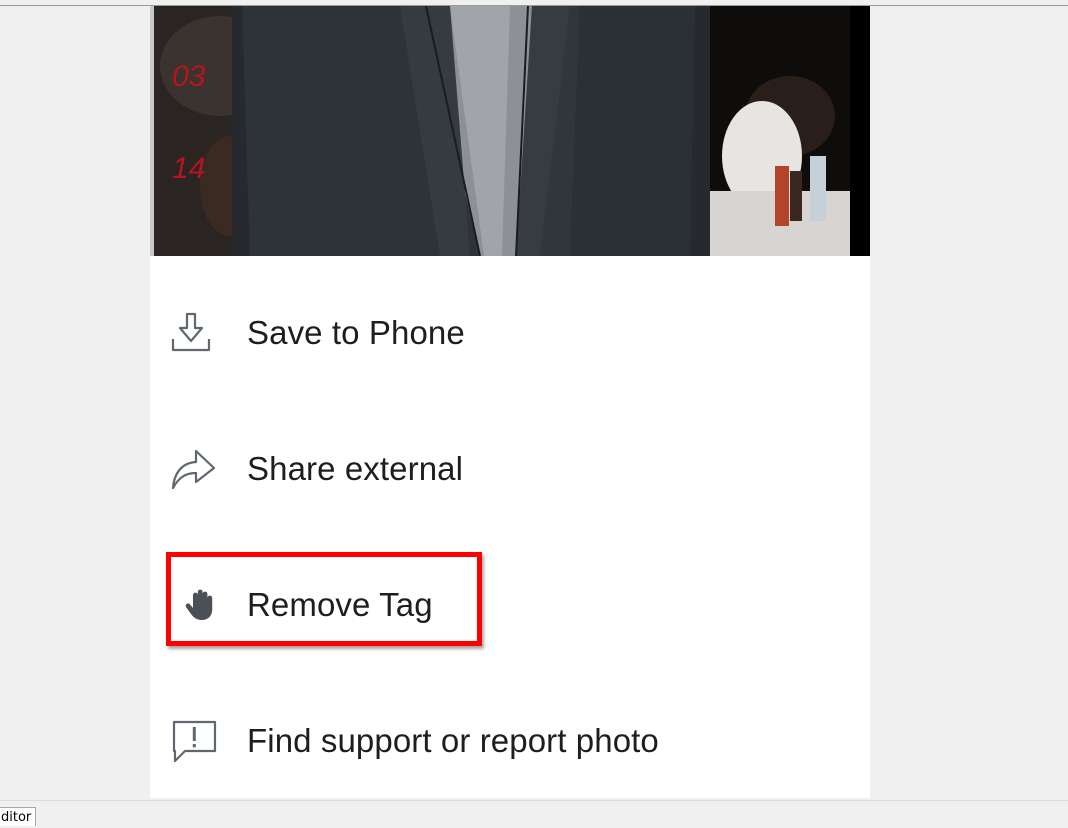 This screenshot has width=1068, height=828. I want to click on remove-tag-label: Remove Tag, so click(340, 604).